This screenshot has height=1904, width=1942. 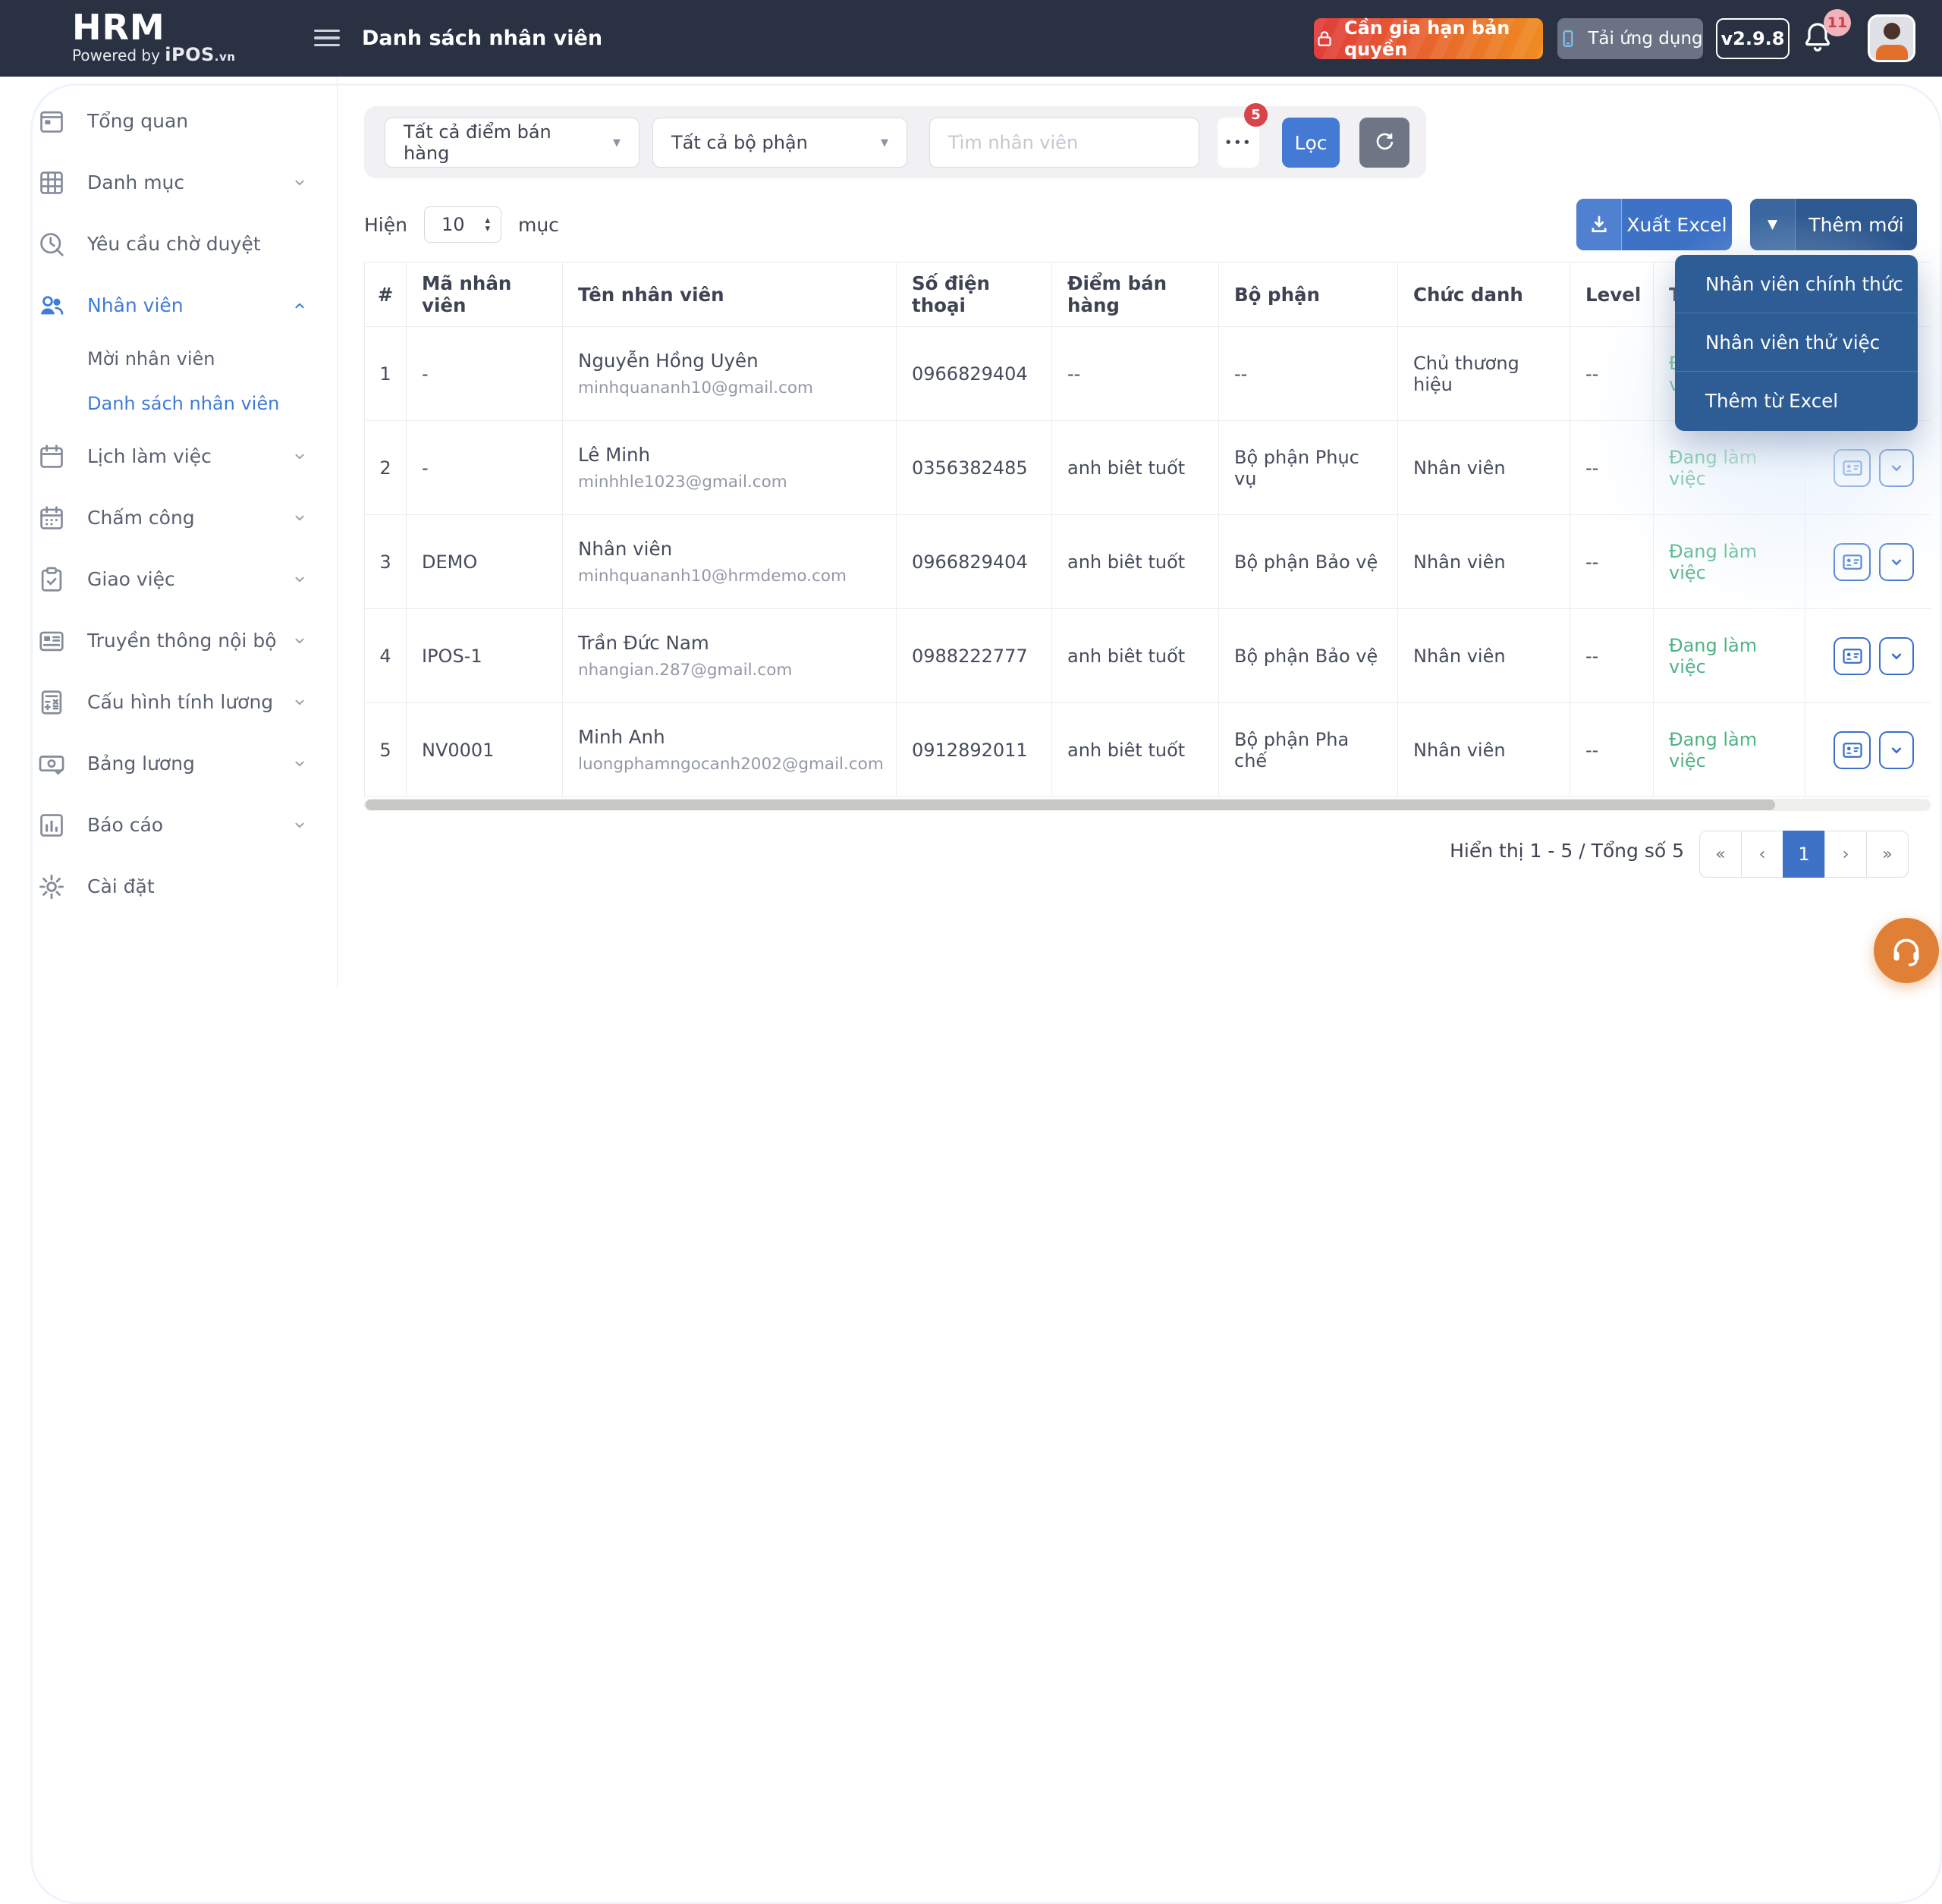 What do you see at coordinates (168, 305) in the screenshot?
I see `sidebar-item-nhan-vien: Nhân viên` at bounding box center [168, 305].